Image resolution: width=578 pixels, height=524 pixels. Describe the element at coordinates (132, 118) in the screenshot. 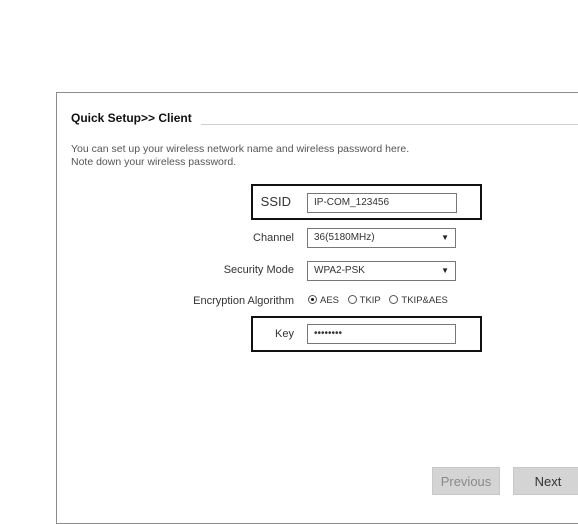

I see `page-title: Quick Setup>> Client` at that location.